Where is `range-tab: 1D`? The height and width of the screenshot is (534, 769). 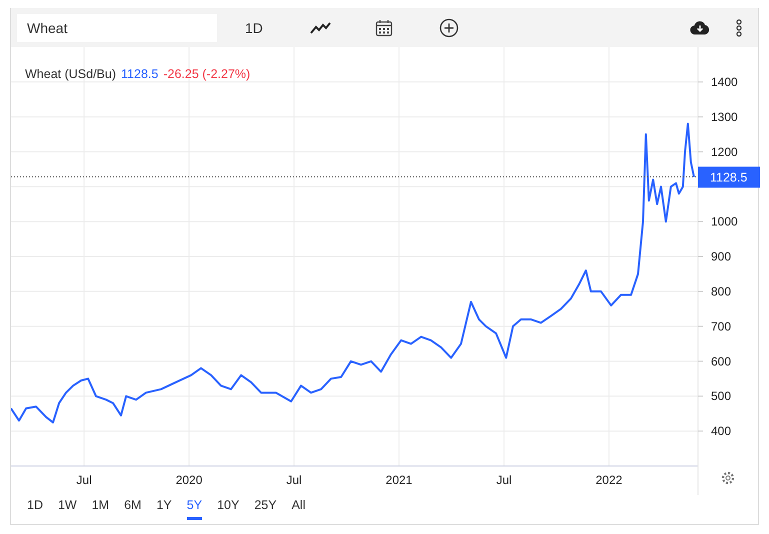 range-tab: 1D is located at coordinates (35, 507).